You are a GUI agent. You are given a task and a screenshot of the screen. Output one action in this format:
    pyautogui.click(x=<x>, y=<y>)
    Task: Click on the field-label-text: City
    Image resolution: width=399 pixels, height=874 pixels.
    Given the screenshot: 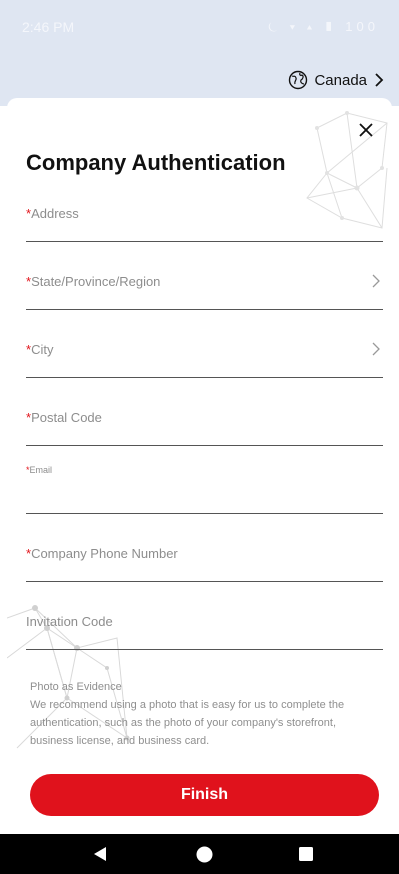 What is the action you would take?
    pyautogui.click(x=42, y=349)
    